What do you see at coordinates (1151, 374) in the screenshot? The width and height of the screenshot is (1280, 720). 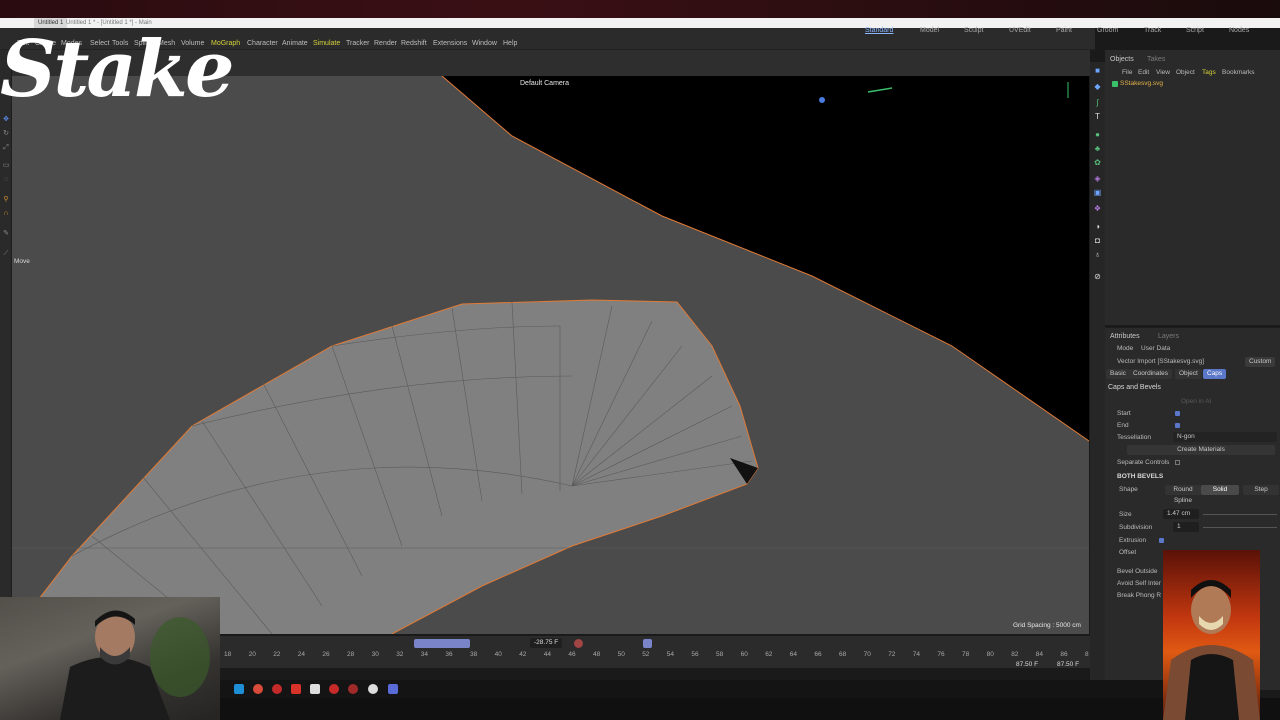 I see `subtab-coordinates: Coordinates` at bounding box center [1151, 374].